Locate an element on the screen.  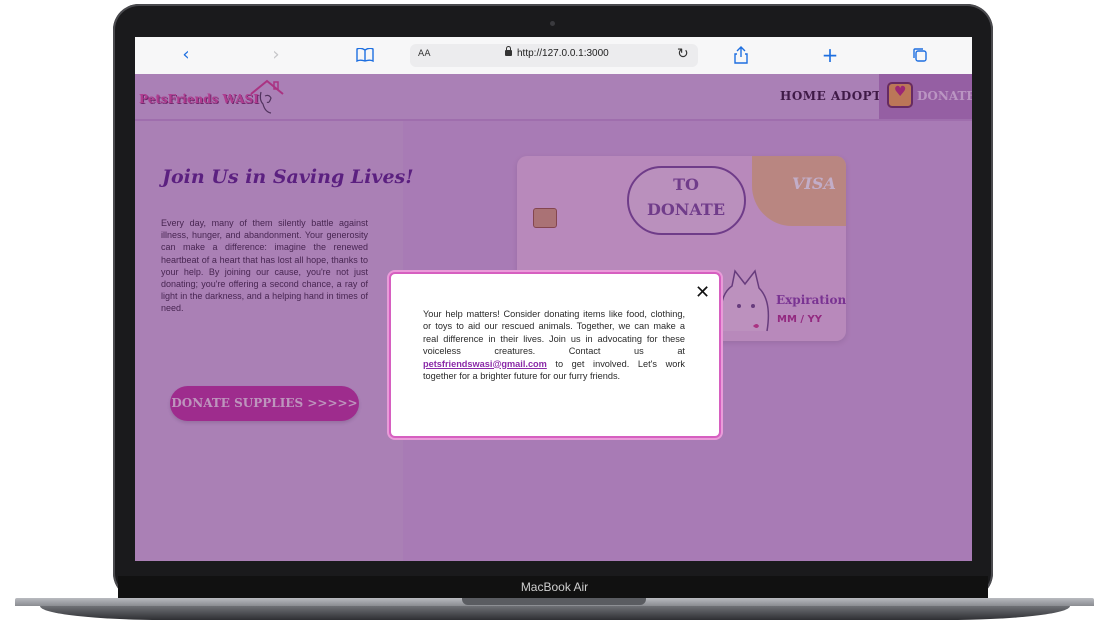
share-icon is located at coordinates (741, 55).